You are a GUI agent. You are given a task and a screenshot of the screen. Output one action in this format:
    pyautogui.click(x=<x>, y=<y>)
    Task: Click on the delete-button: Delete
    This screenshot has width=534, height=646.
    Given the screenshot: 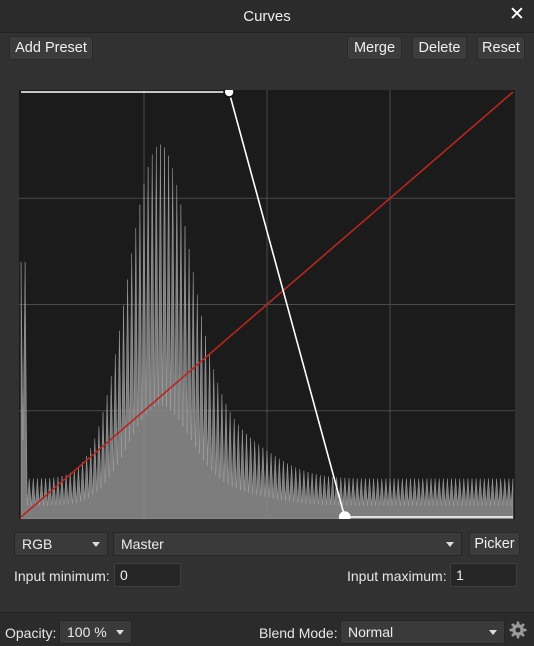 What is the action you would take?
    pyautogui.click(x=439, y=48)
    